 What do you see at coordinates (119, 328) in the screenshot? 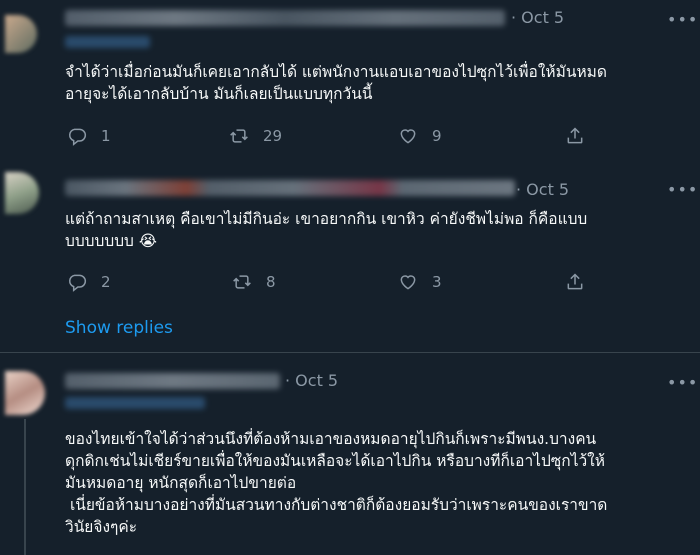
I see `show-replies-link: Show replies` at bounding box center [119, 328].